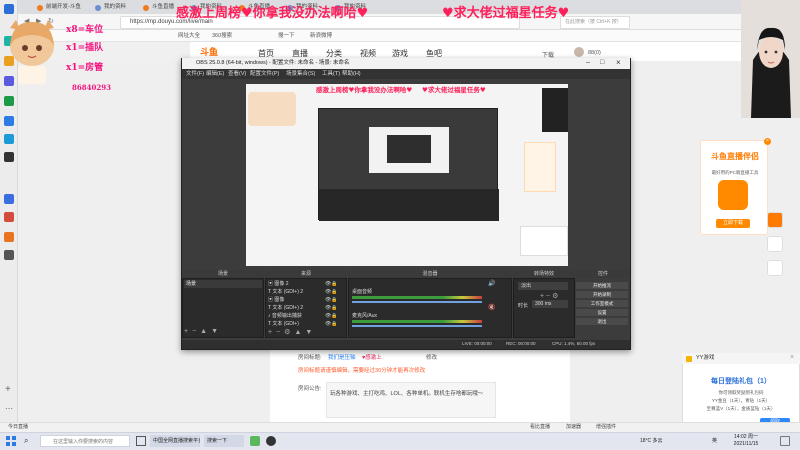 The width and height of the screenshot is (800, 450). I want to click on scene-controls: +−▲▼, so click(203, 331).